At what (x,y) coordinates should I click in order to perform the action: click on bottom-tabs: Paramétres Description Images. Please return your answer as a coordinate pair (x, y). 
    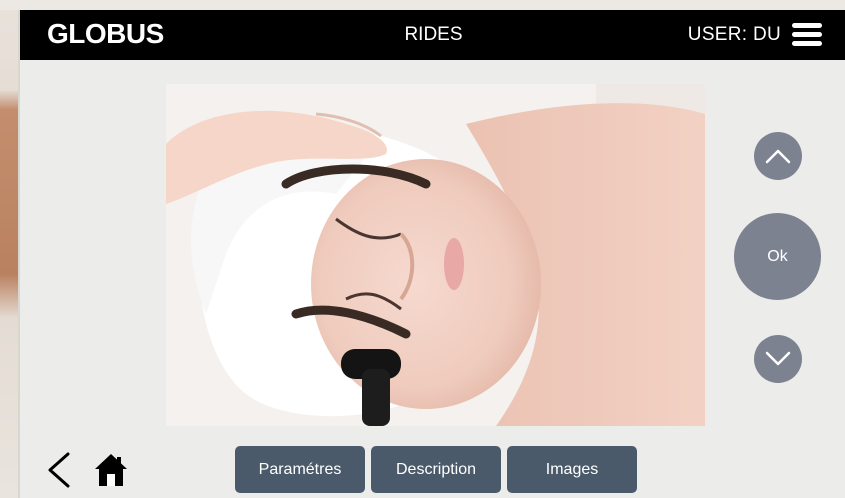
    Looking at the image, I should click on (436, 469).